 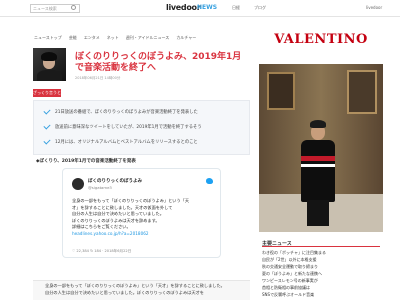 What do you see at coordinates (144, 234) in the screenshot?
I see `tweet-link: headlines.yahoo.co.jp/h?a=2018062` at bounding box center [144, 234].